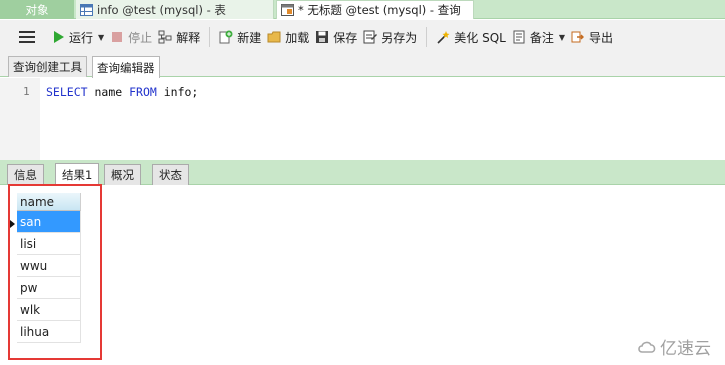 This screenshot has width=725, height=365. Describe the element at coordinates (67, 92) in the screenshot. I see `sql-keyword-select: SELECT` at that location.